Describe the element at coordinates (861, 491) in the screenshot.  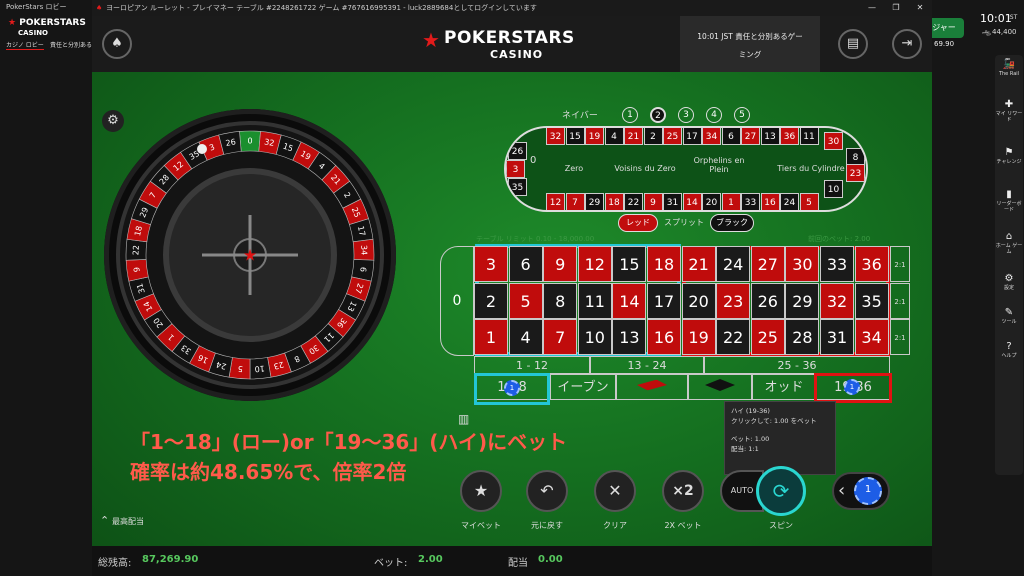
I see `chip-selector: ‹ 1` at that location.